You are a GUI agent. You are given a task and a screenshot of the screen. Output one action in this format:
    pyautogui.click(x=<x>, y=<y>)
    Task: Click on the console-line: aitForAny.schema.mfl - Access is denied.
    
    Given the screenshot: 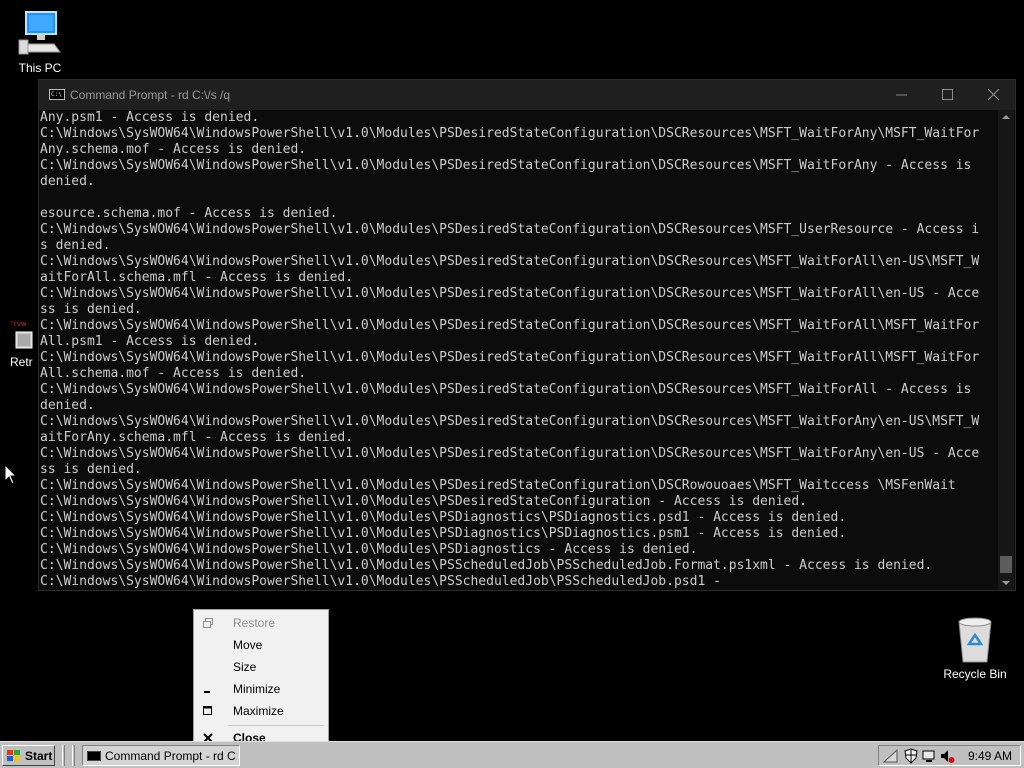 What is the action you would take?
    pyautogui.click(x=197, y=437)
    